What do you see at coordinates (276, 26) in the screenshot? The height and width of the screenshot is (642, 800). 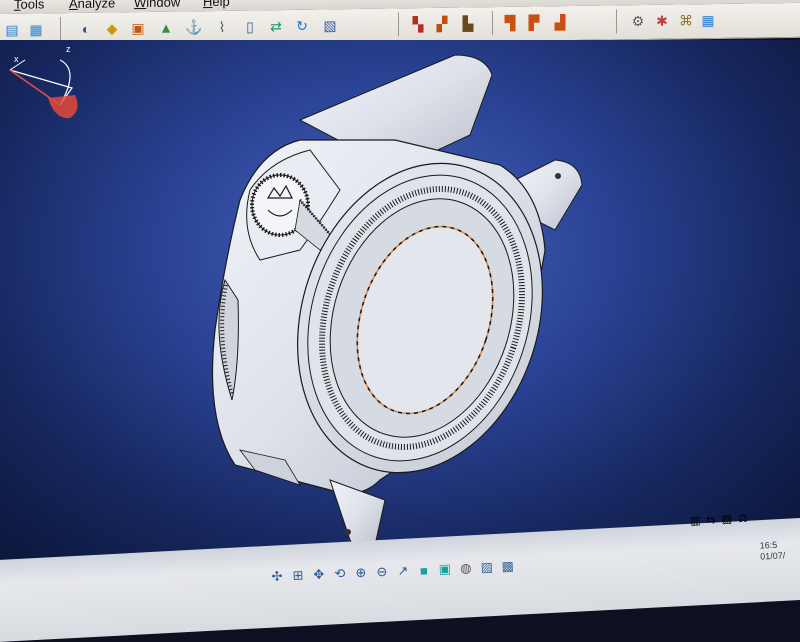 I see `swap-icon: ⇄` at bounding box center [276, 26].